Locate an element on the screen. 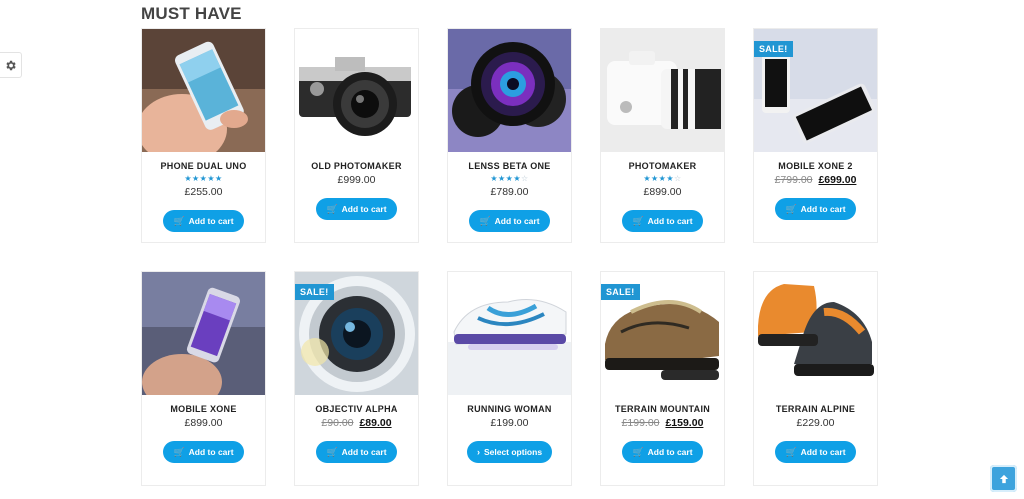 The image size is (1024, 499). product-card: RUNNING WOMAN £199.00 › Select options is located at coordinates (509, 378).